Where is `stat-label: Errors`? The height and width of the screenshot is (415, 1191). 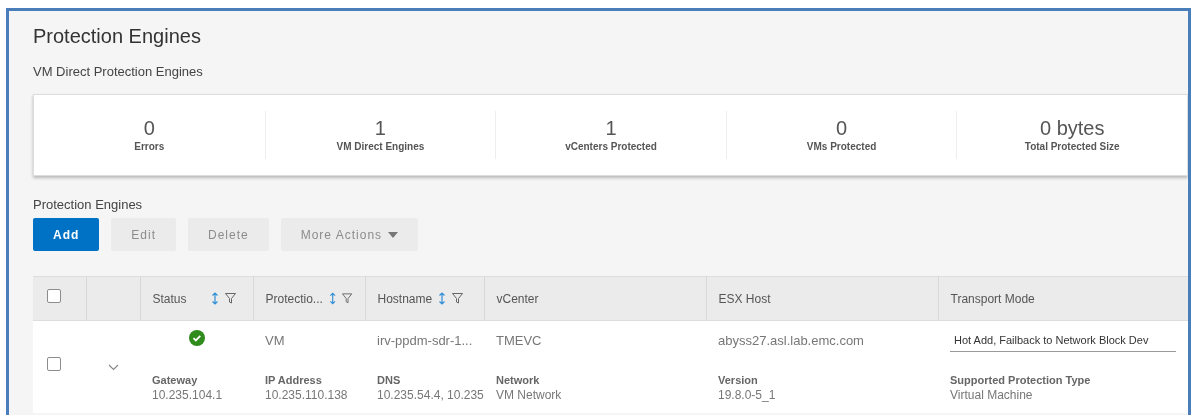
stat-label: Errors is located at coordinates (149, 147).